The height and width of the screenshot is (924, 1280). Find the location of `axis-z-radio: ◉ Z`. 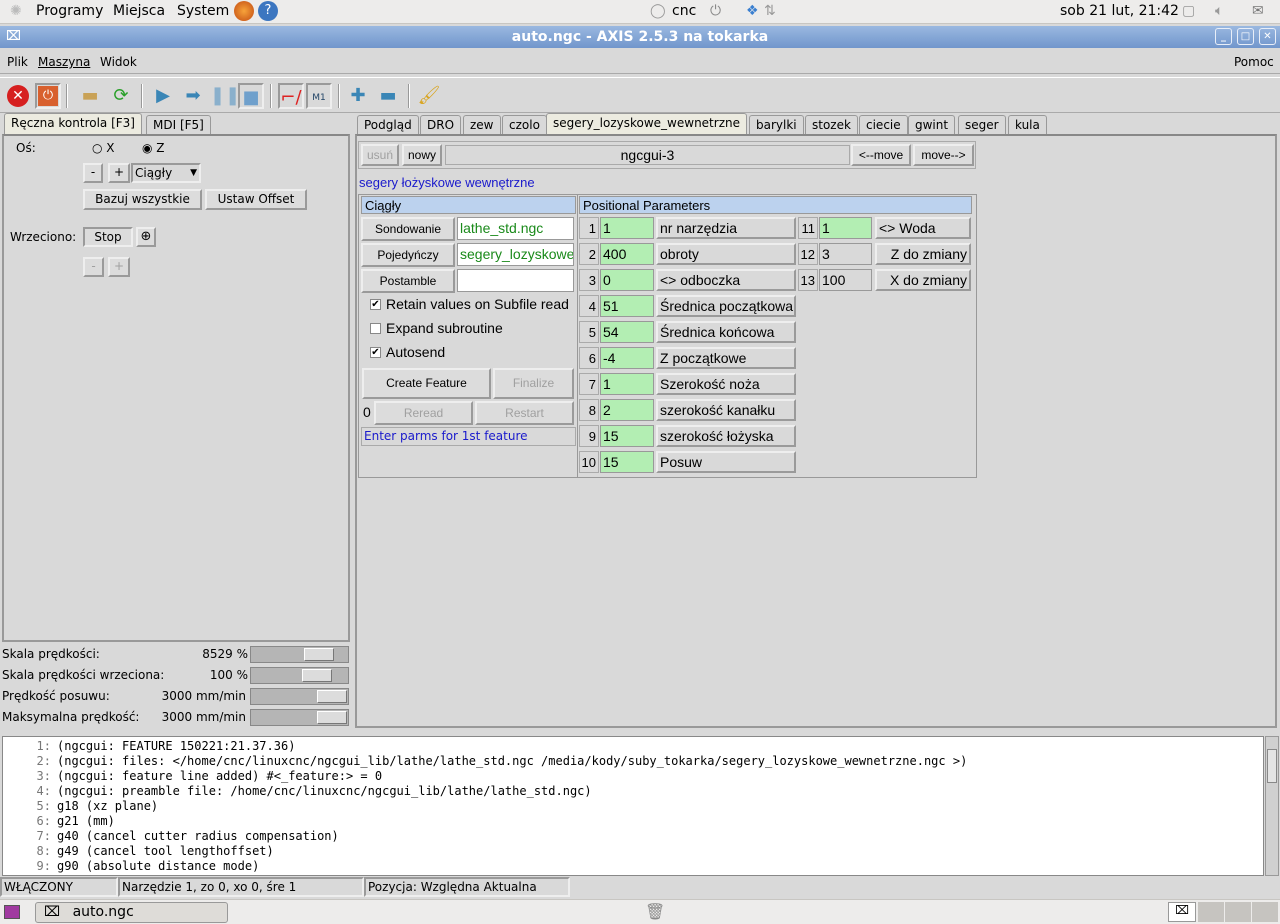

axis-z-radio: ◉ Z is located at coordinates (153, 148).